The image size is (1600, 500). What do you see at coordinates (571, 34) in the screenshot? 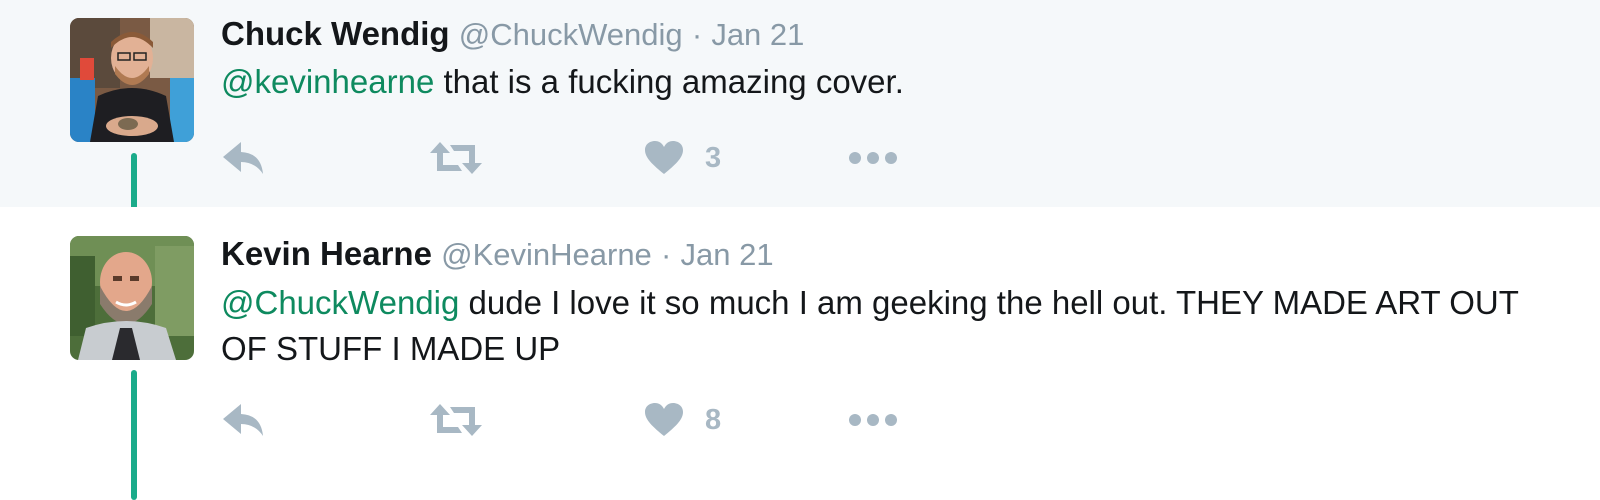
I see `author-handle: @ChuckWendig` at bounding box center [571, 34].